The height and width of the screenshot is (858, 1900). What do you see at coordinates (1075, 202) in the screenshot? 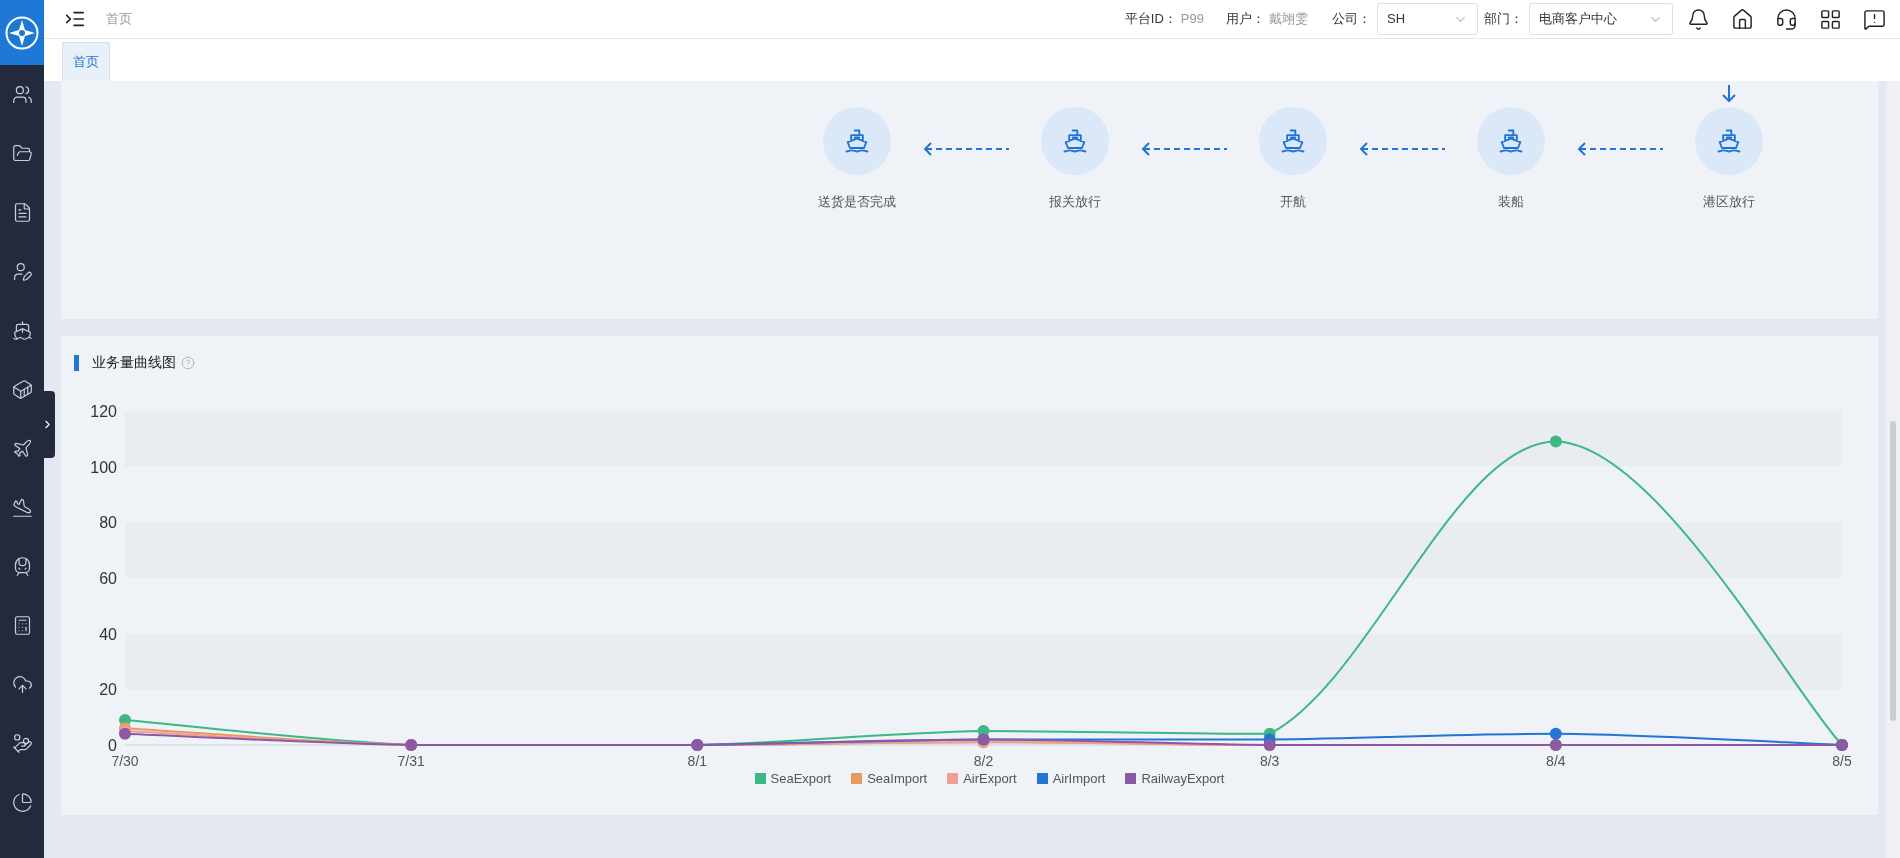
I see `step-label: 报关放行` at bounding box center [1075, 202].